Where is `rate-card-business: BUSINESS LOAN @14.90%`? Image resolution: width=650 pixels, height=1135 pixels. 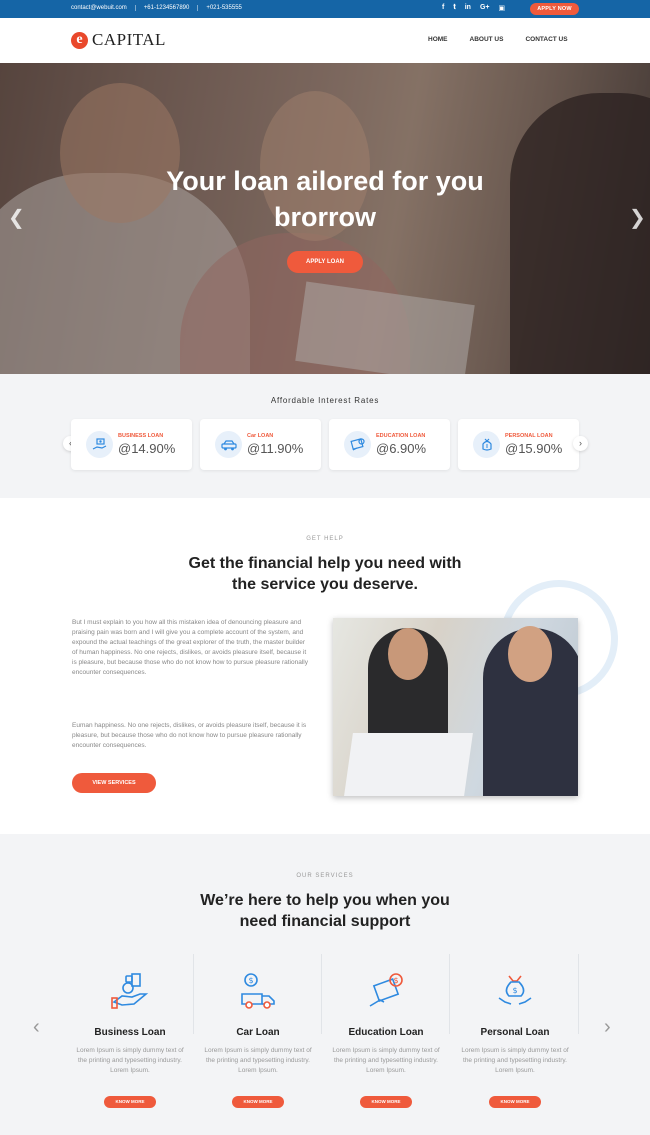 rate-card-business: BUSINESS LOAN @14.90% is located at coordinates (131, 444).